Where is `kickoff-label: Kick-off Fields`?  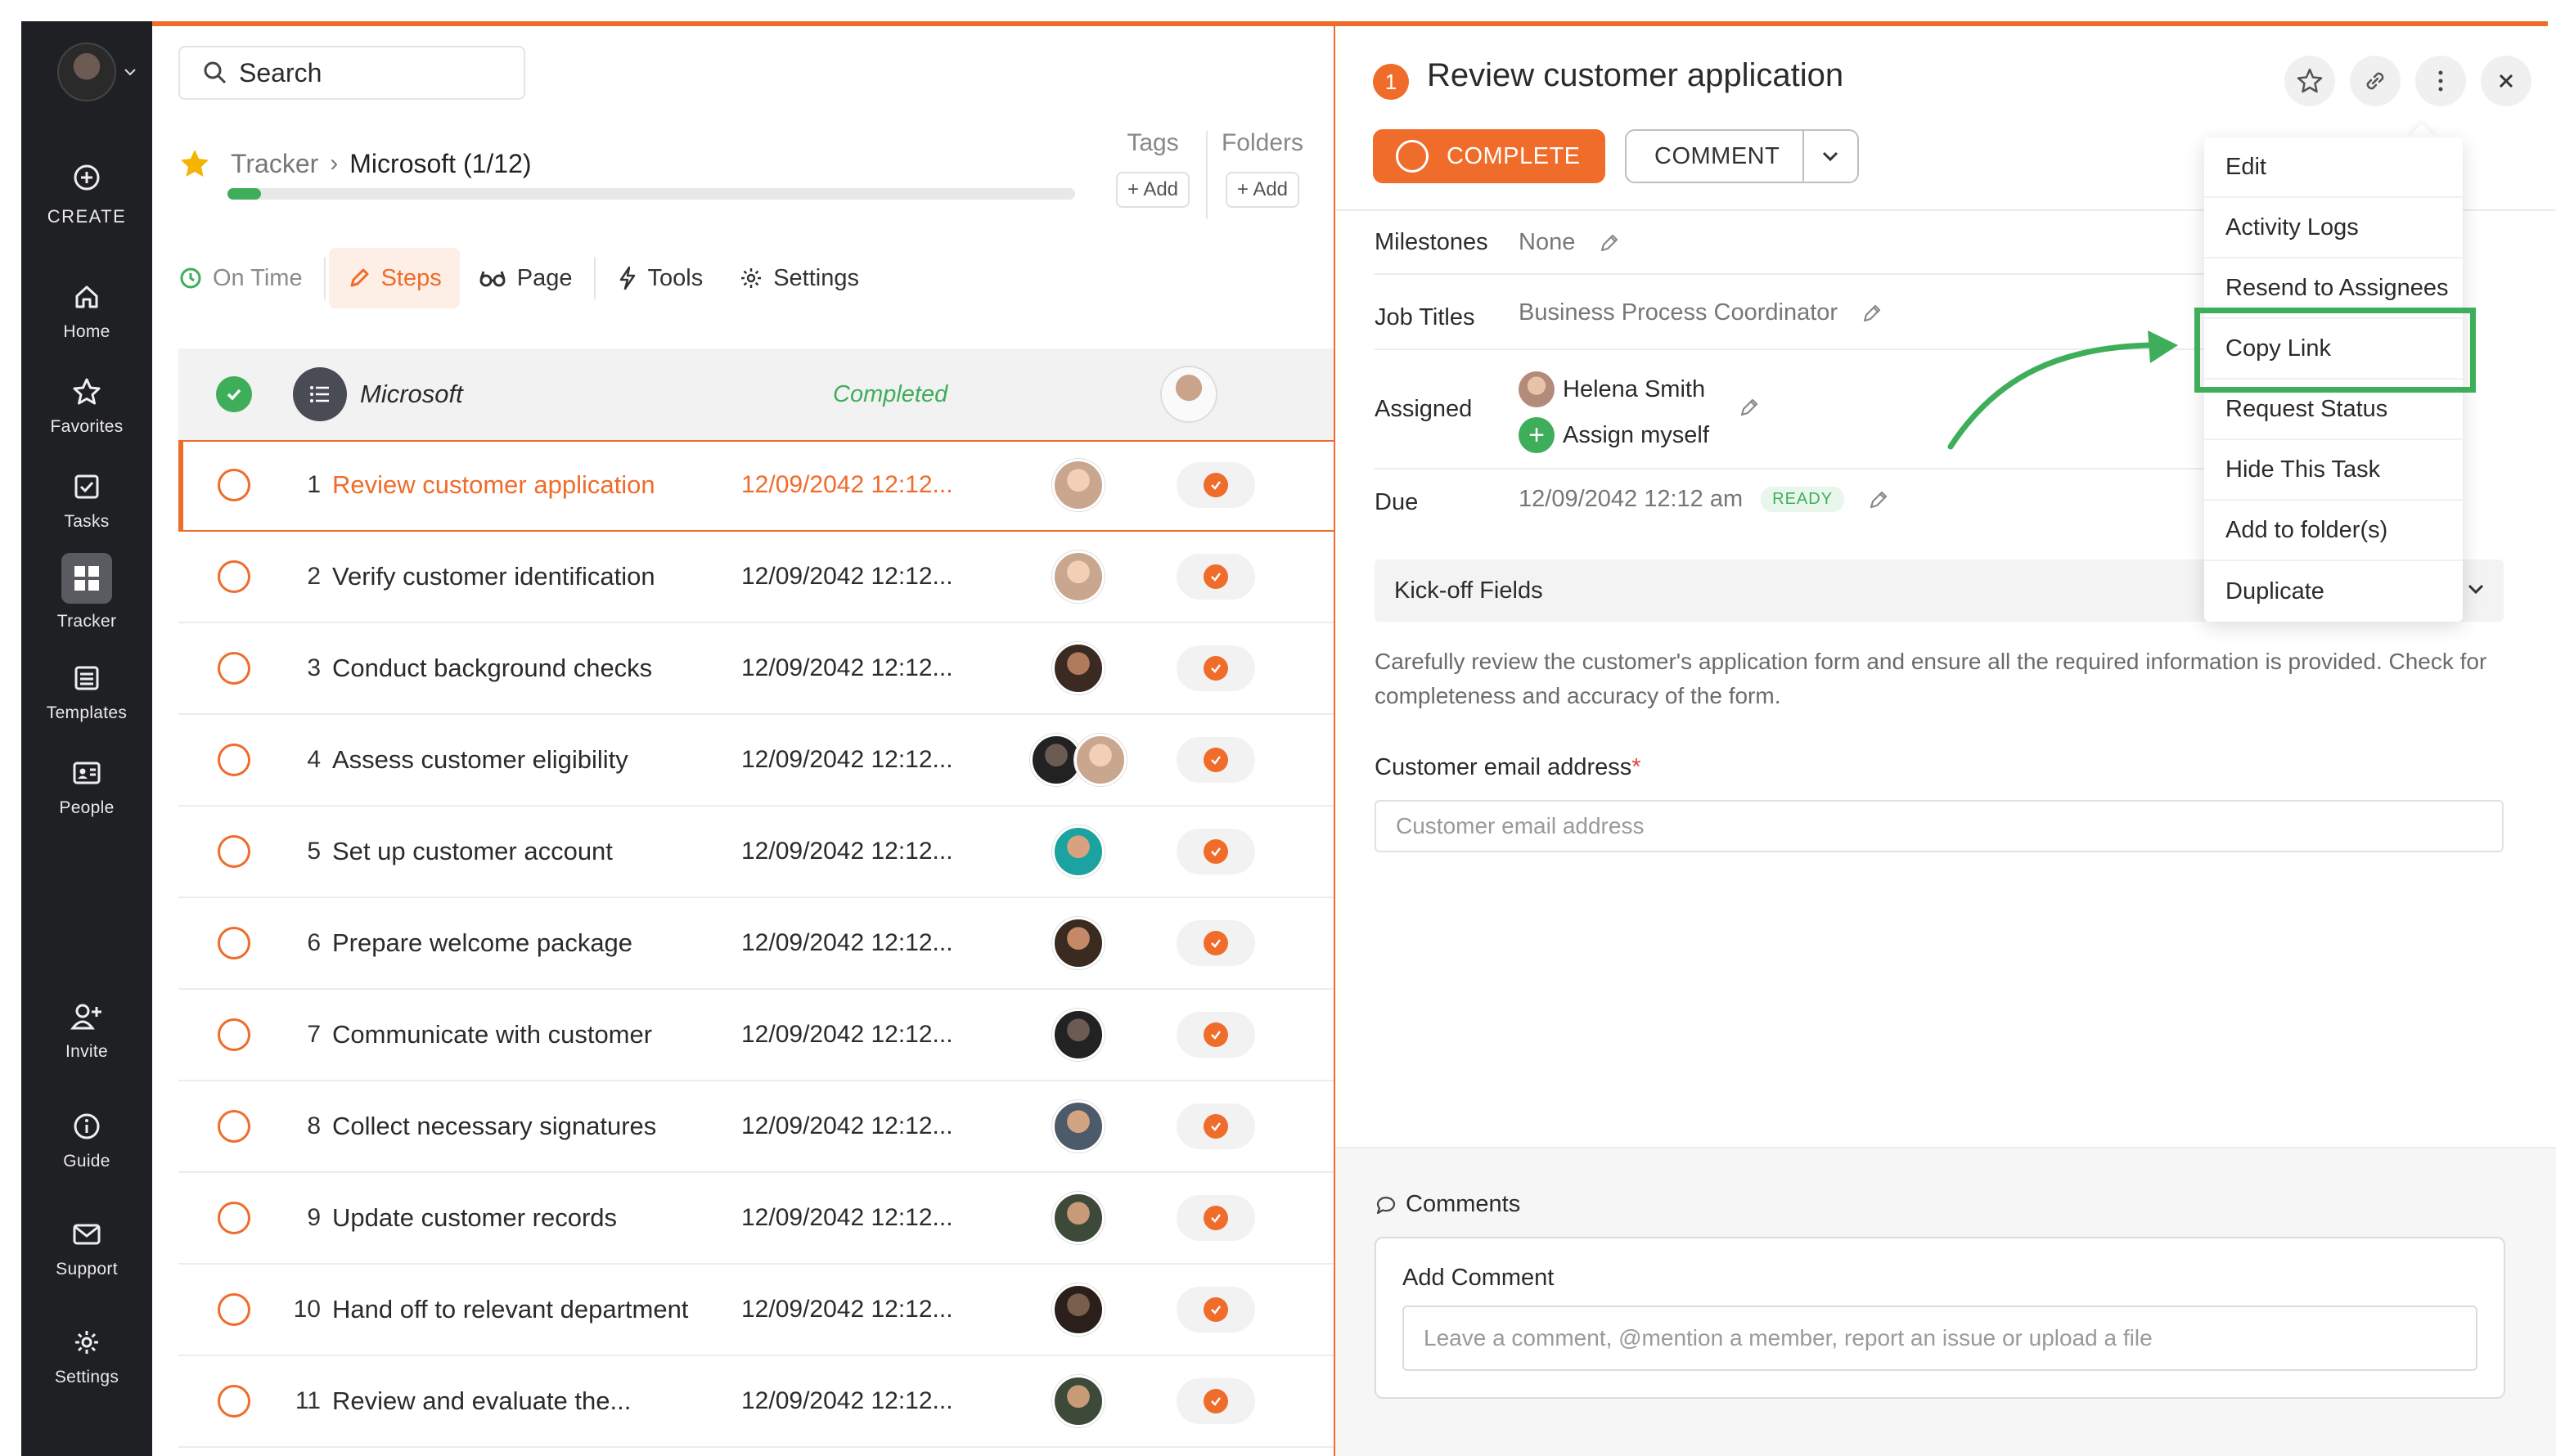
kickoff-label: Kick-off Fields is located at coordinates (1469, 591).